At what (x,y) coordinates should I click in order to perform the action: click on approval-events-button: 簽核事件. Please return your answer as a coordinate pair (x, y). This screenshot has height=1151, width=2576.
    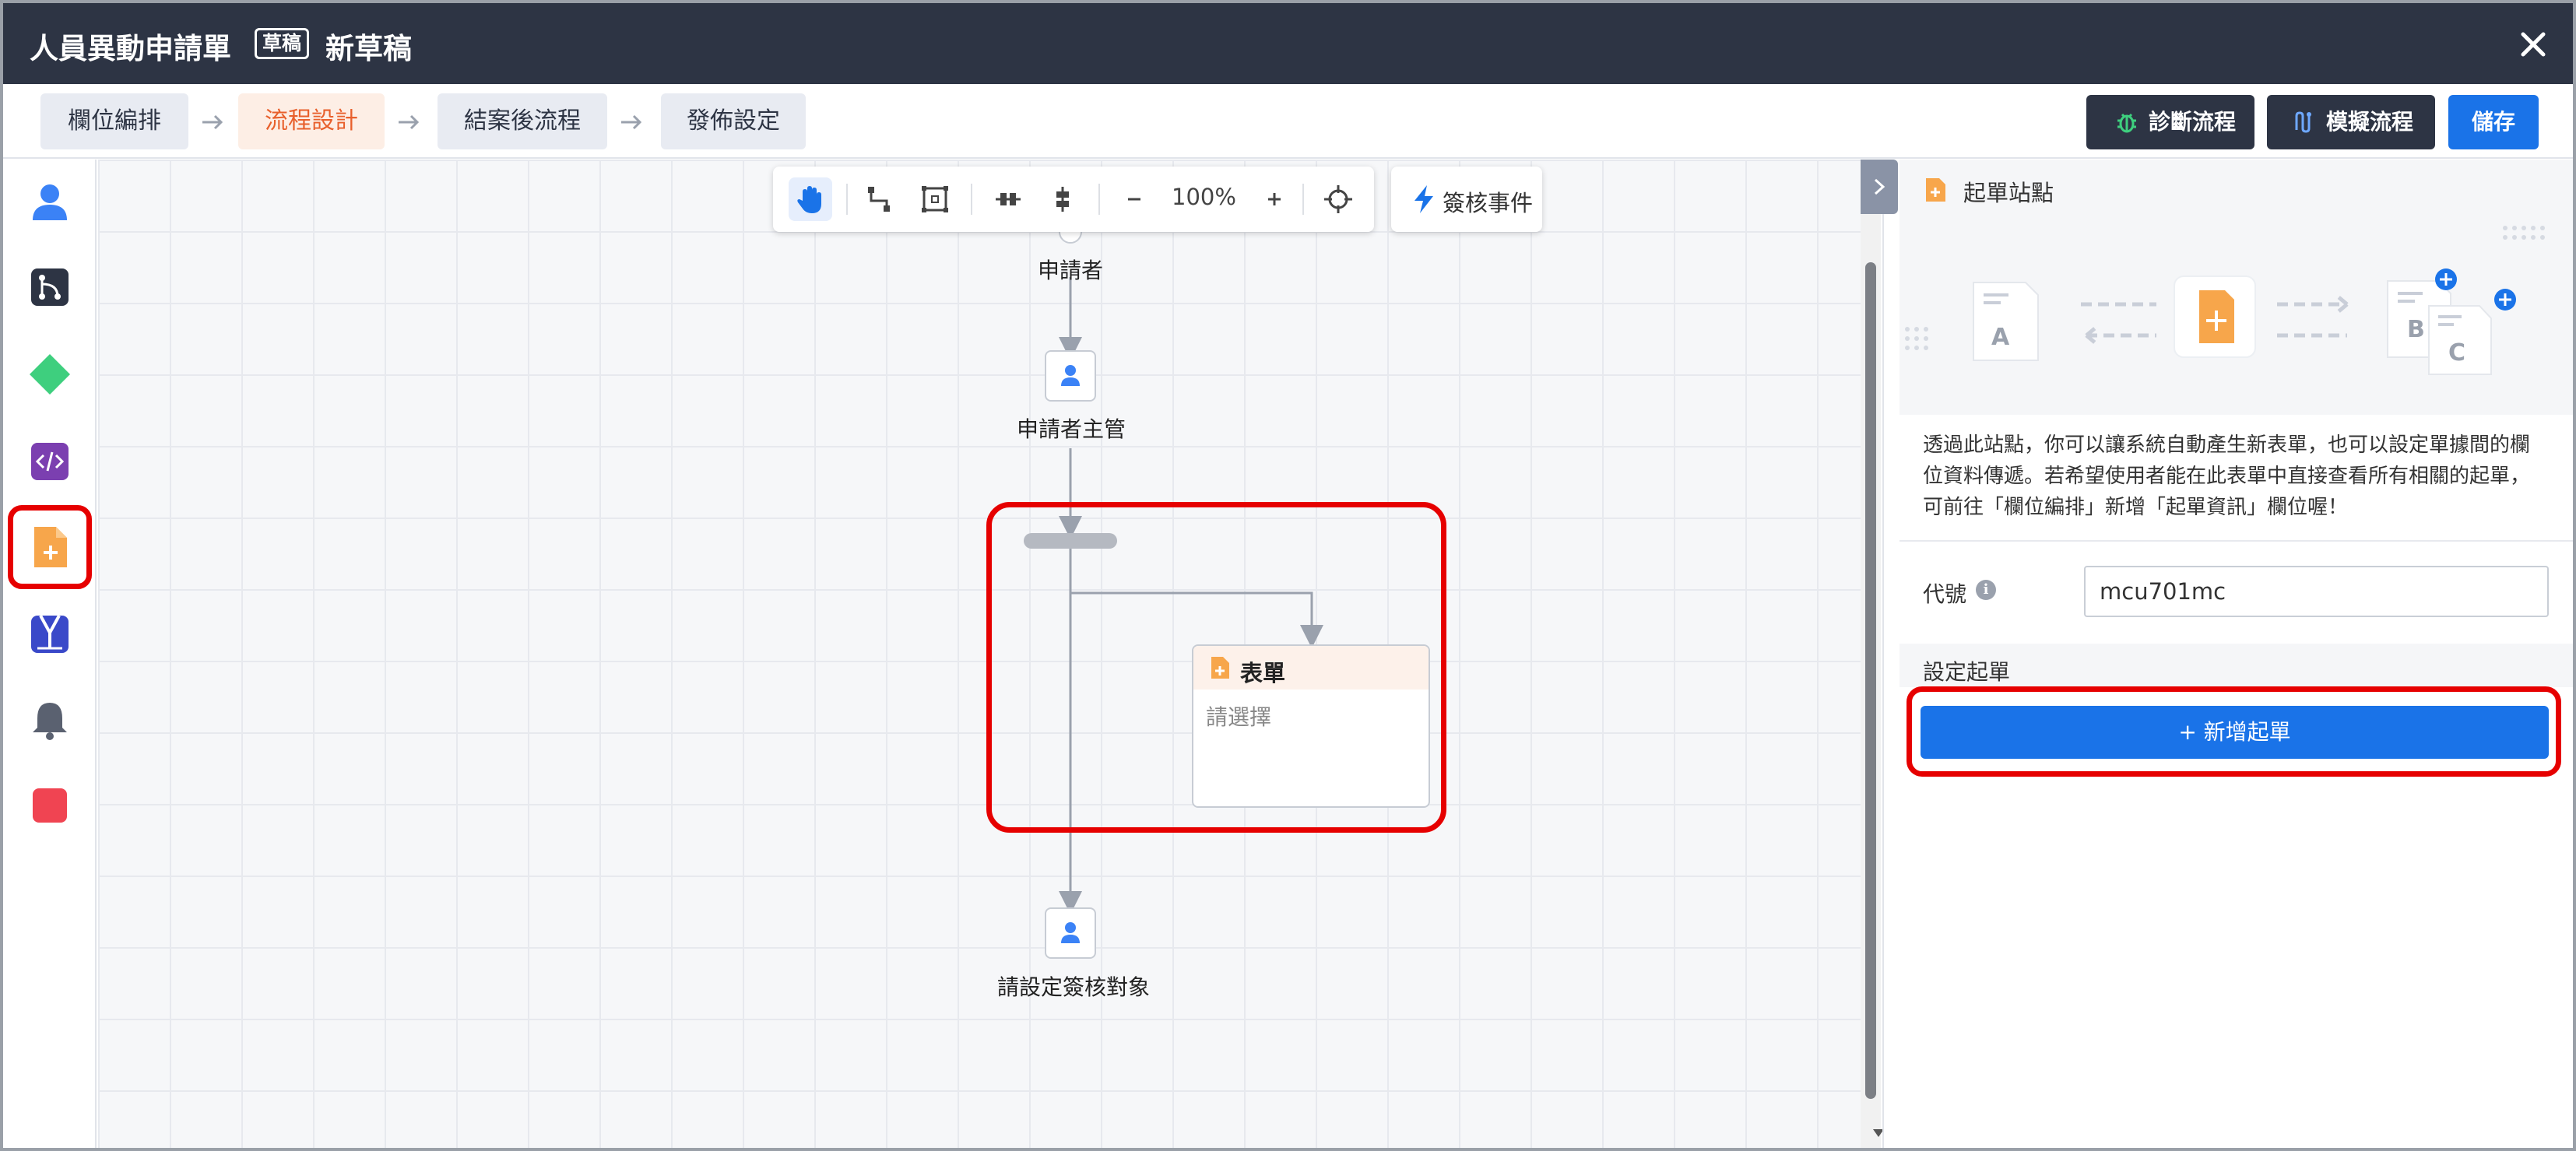
    Looking at the image, I should click on (1467, 199).